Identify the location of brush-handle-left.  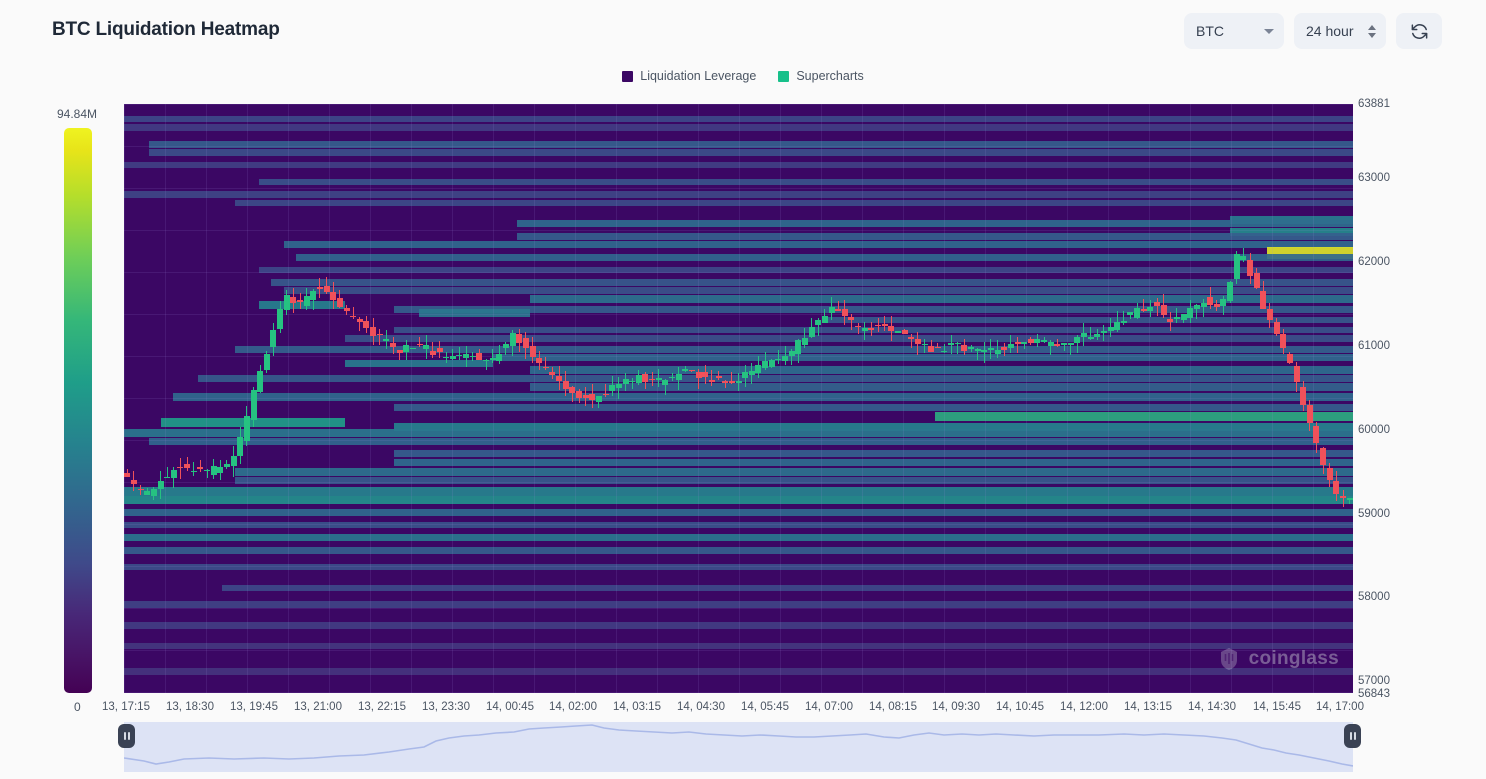
(126, 736).